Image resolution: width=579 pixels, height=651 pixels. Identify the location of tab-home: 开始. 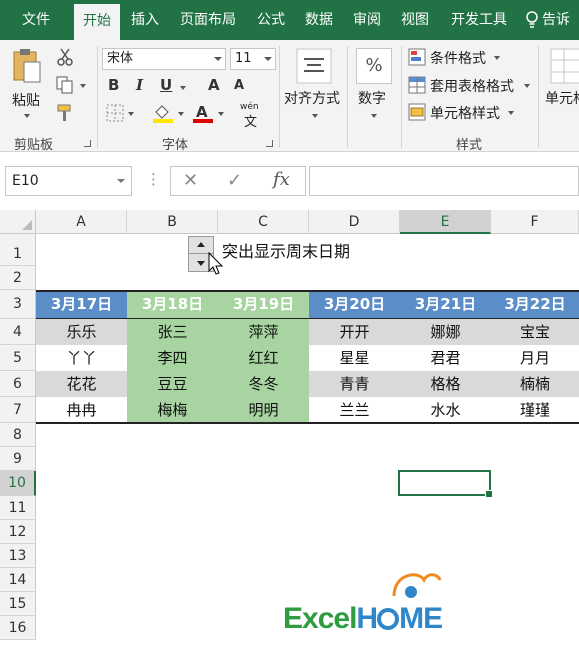
(97, 22).